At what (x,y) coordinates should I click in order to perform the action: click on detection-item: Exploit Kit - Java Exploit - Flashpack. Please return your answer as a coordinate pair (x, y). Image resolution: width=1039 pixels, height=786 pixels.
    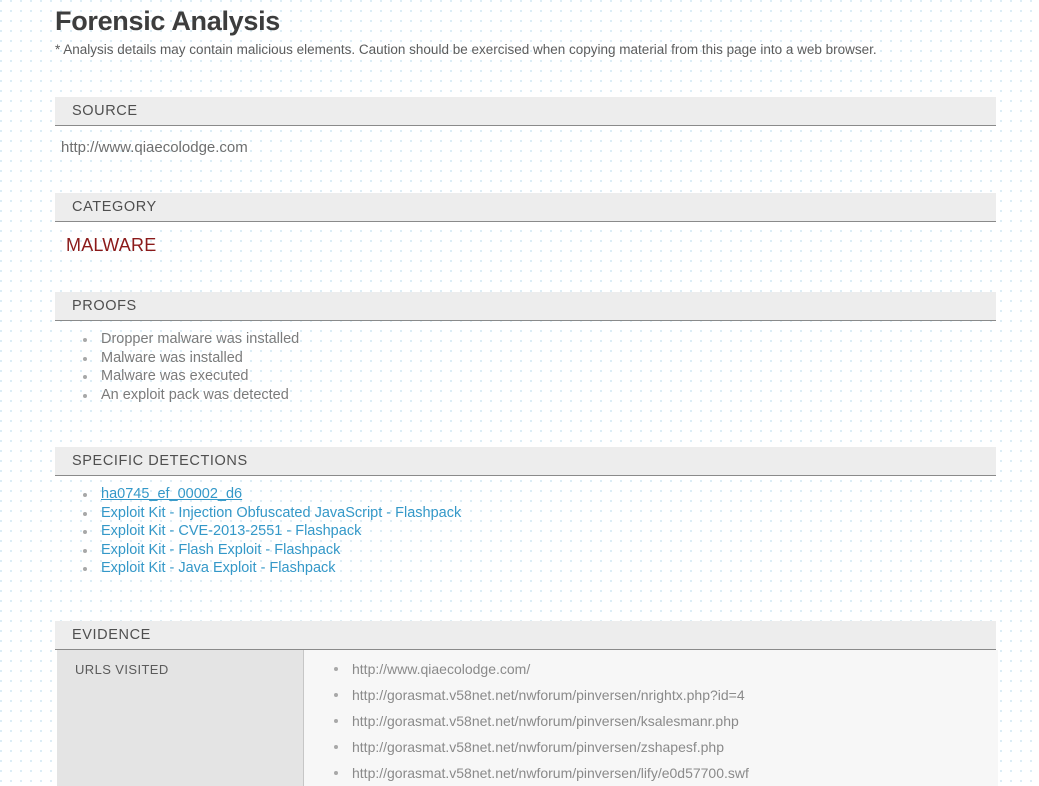
    Looking at the image, I should click on (538, 568).